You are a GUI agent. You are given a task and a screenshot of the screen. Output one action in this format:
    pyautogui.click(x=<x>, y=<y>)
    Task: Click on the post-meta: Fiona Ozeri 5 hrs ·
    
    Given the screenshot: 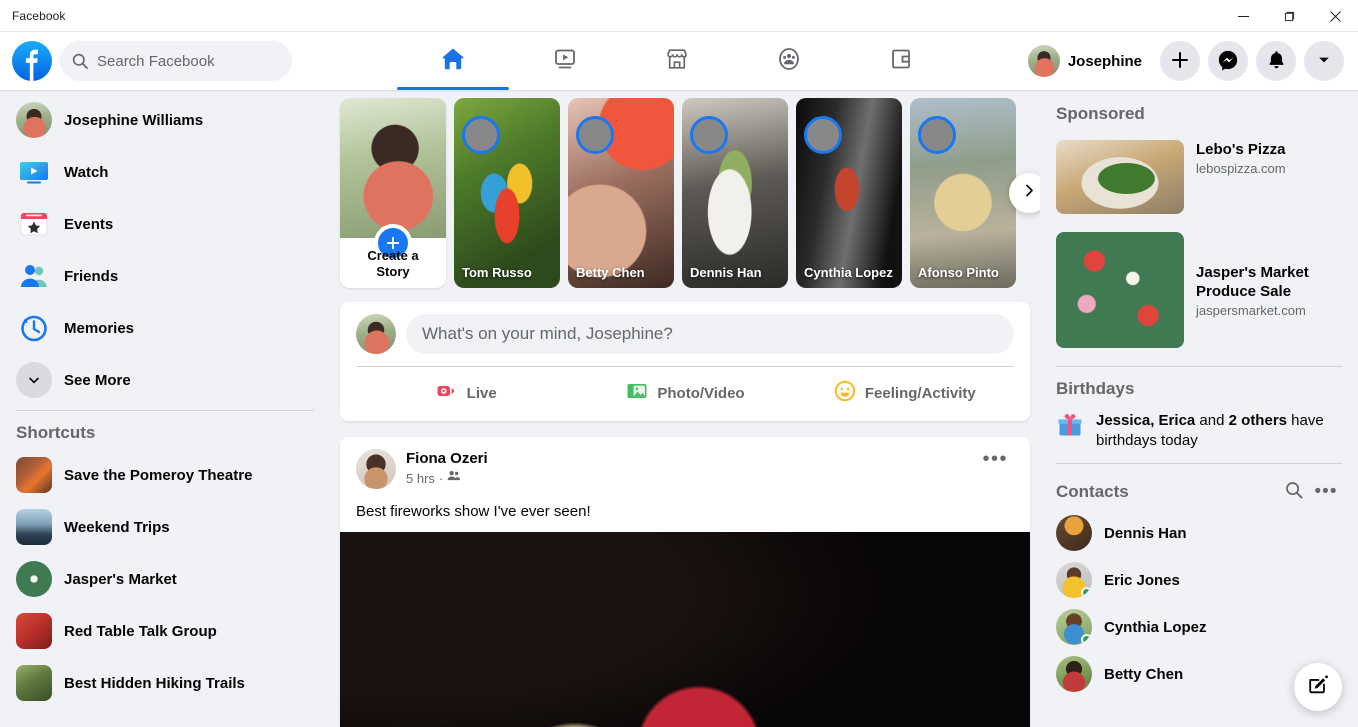 What is the action you would take?
    pyautogui.click(x=691, y=468)
    